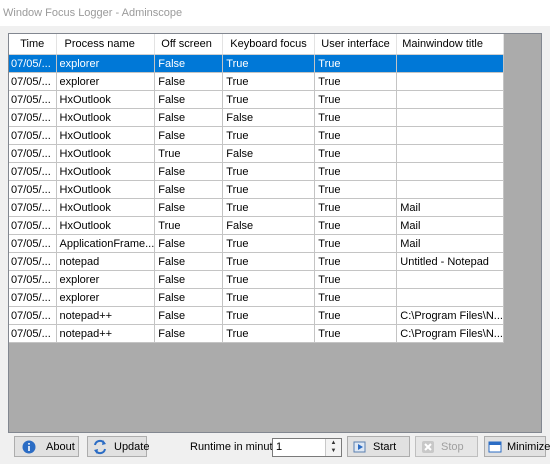  I want to click on stop-button: Stop, so click(446, 446).